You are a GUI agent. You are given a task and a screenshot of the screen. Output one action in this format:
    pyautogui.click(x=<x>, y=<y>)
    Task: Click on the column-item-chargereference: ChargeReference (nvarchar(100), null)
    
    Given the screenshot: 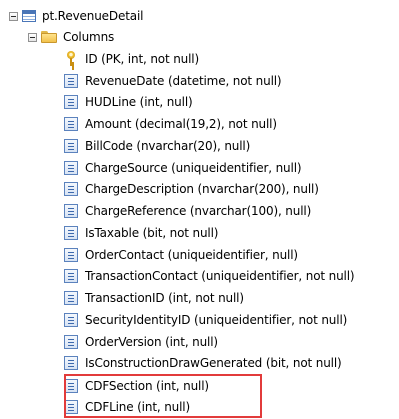 What is the action you would take?
    pyautogui.click(x=187, y=210)
    